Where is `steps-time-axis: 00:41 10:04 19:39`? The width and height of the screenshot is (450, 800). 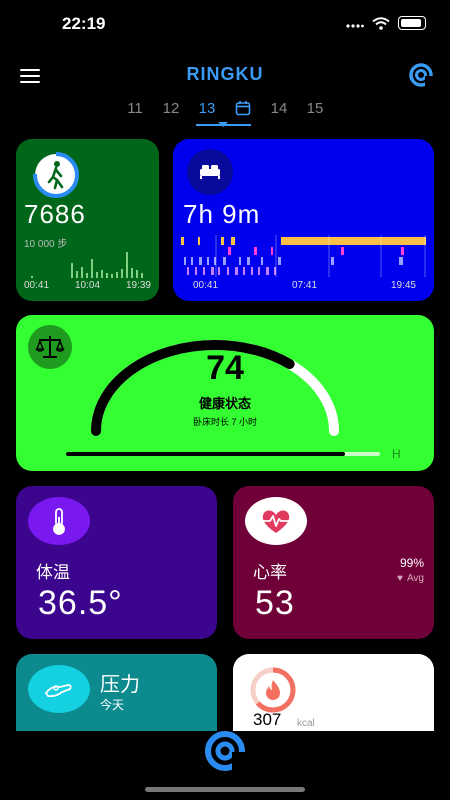
steps-time-axis: 00:41 10:04 19:39 is located at coordinates (87, 285).